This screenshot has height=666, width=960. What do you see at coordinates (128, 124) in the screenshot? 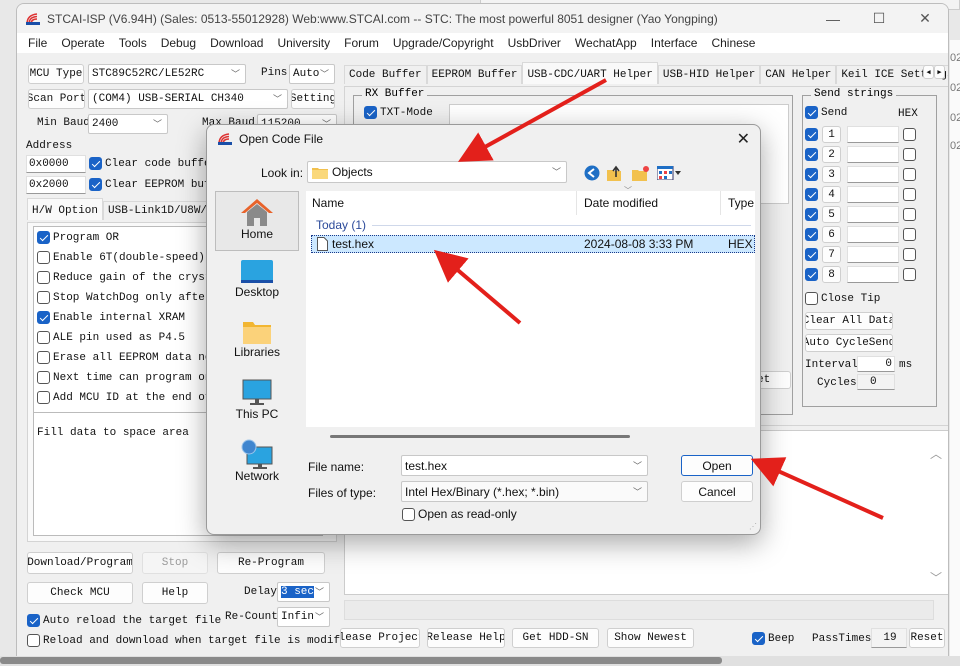
I see `min-baud-select: 2400 ﹀` at bounding box center [128, 124].